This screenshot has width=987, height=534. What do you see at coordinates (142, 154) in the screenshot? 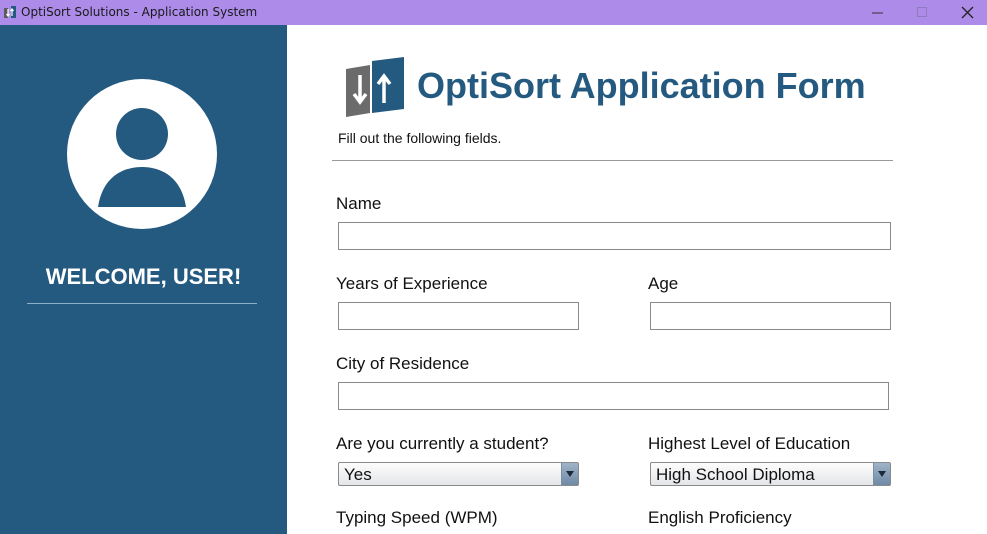
I see `user-avatar-icon` at bounding box center [142, 154].